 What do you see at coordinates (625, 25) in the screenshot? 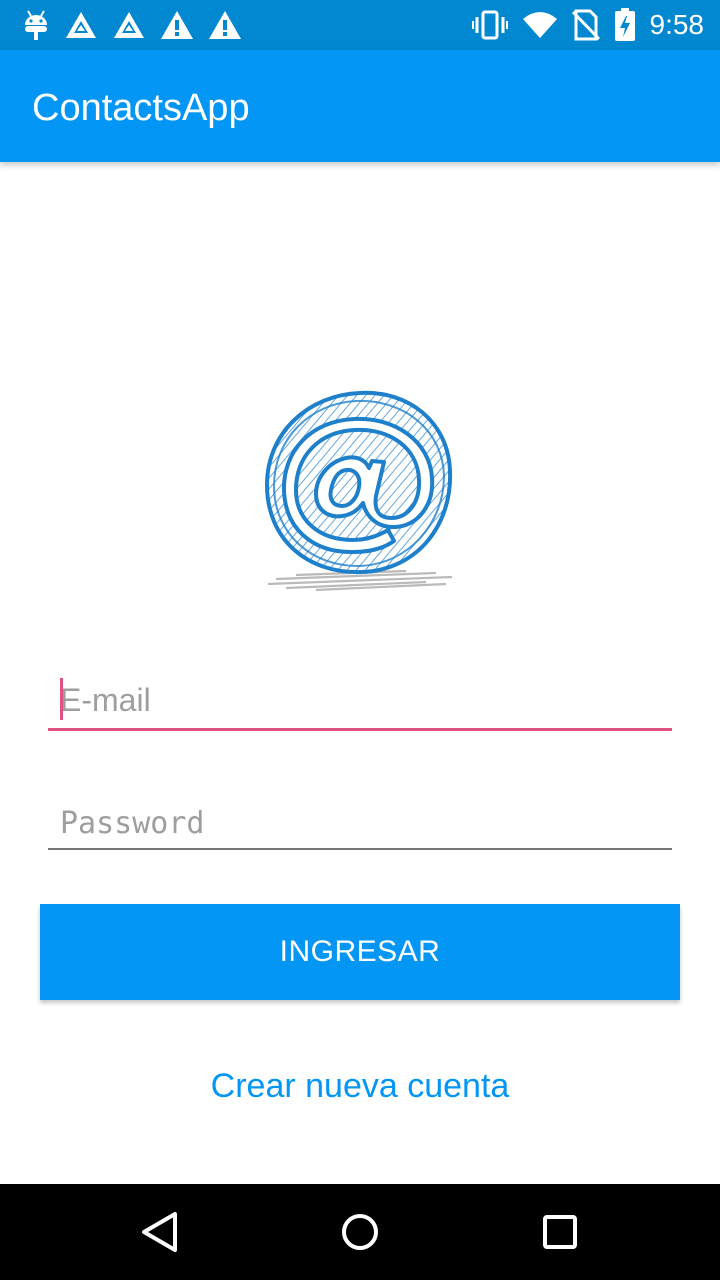
I see `battery-charging-icon` at bounding box center [625, 25].